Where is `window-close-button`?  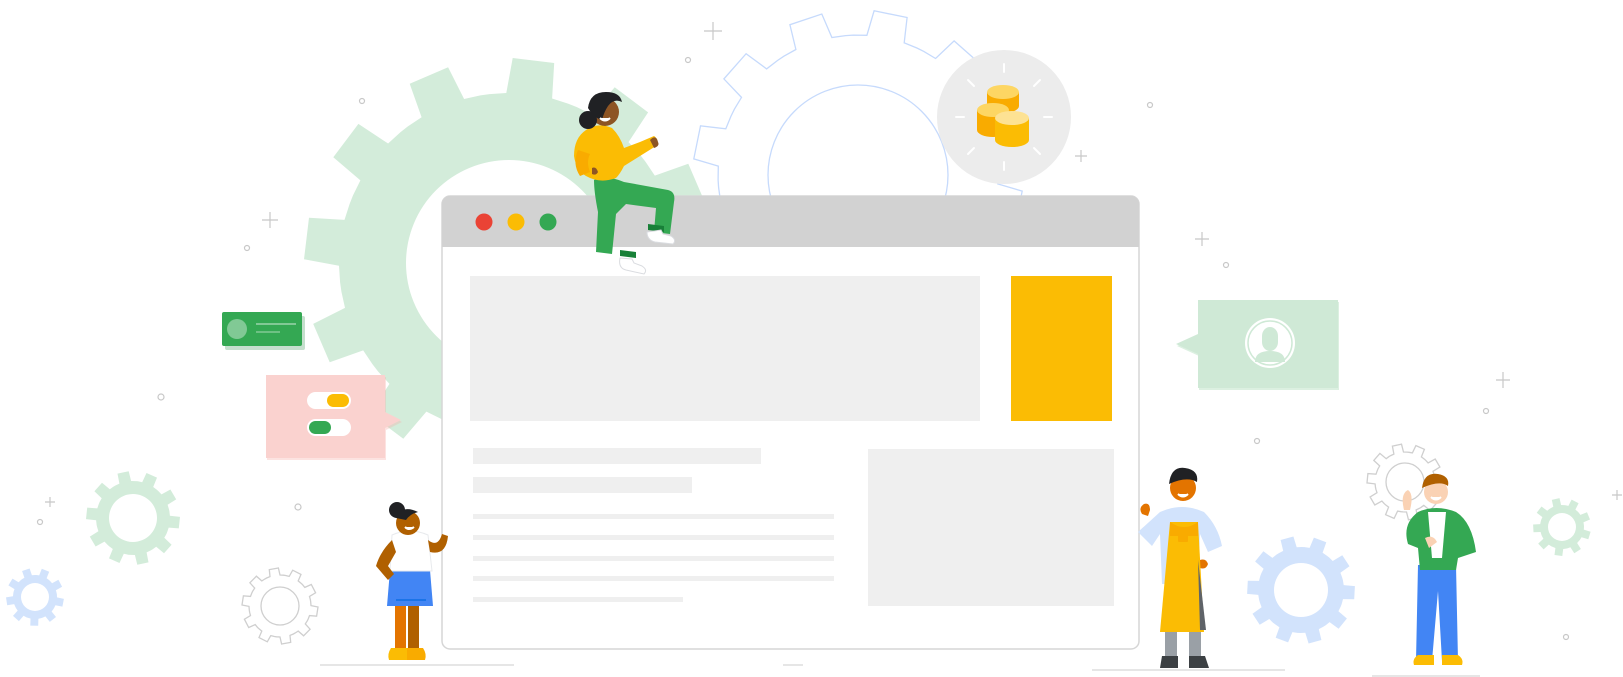 window-close-button is located at coordinates (484, 222).